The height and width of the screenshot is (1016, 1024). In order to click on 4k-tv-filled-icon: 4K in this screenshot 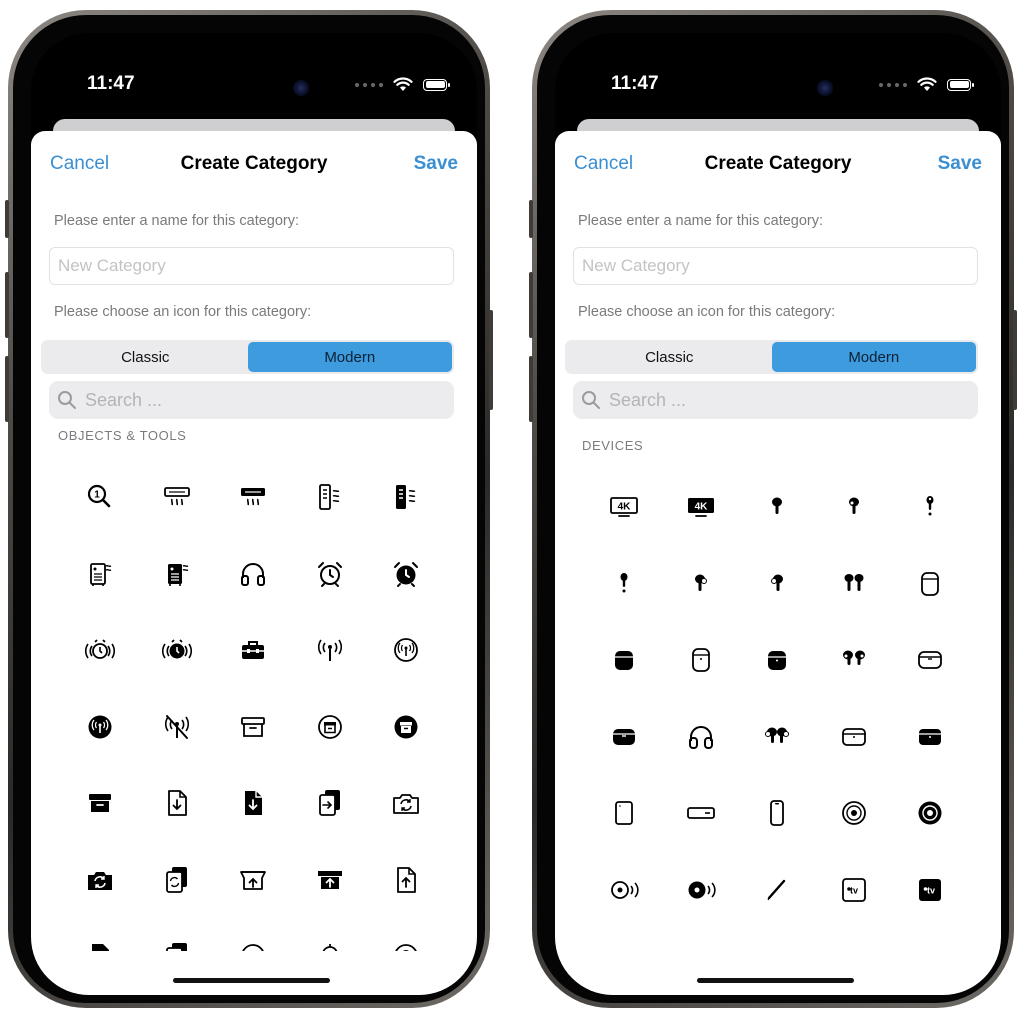, I will do `click(701, 507)`.